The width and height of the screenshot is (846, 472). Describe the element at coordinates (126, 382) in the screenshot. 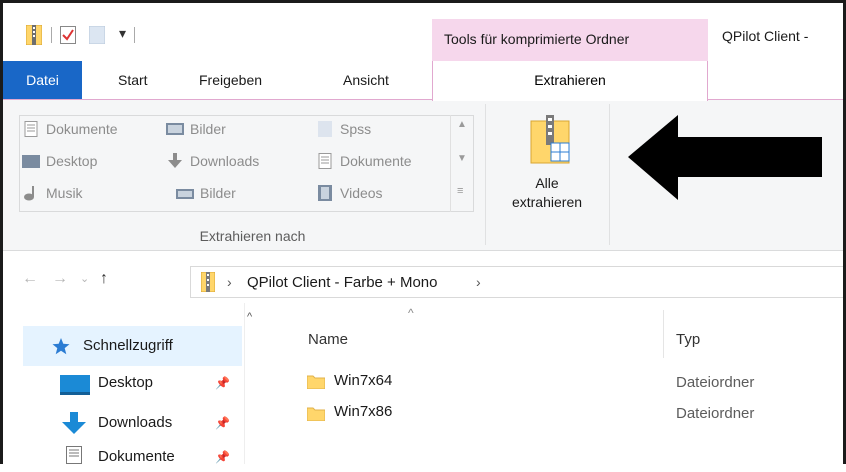

I see `nav-item-label: Desktop` at that location.